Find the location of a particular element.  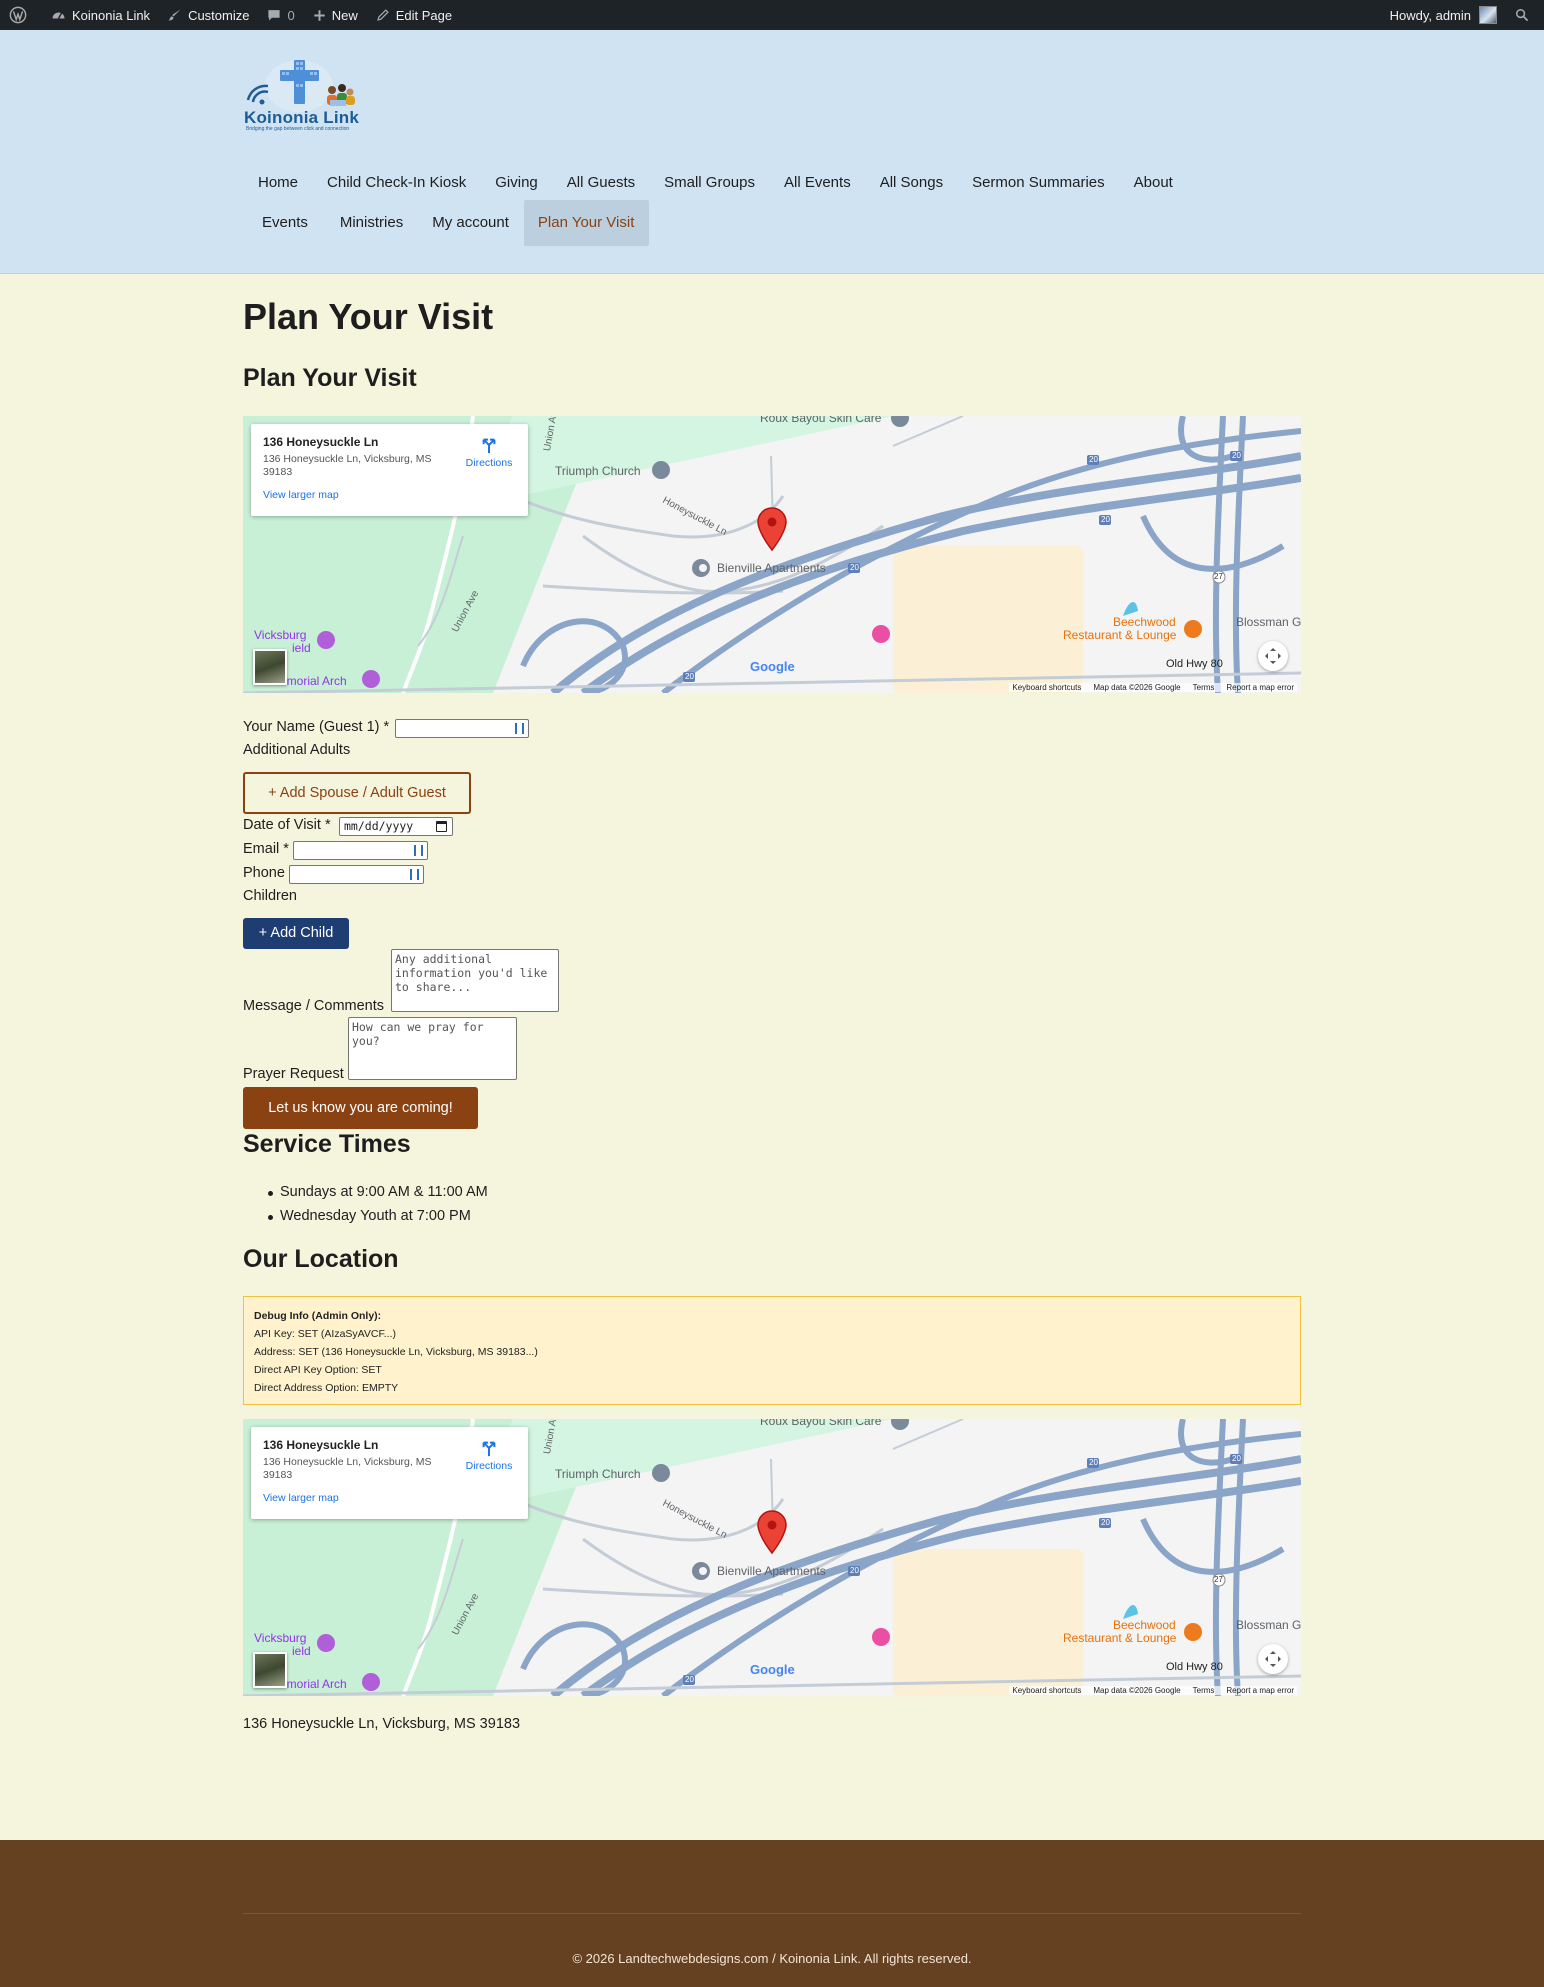

nav-item-sermon-summaries: Sermon Summaries is located at coordinates (1039, 183).